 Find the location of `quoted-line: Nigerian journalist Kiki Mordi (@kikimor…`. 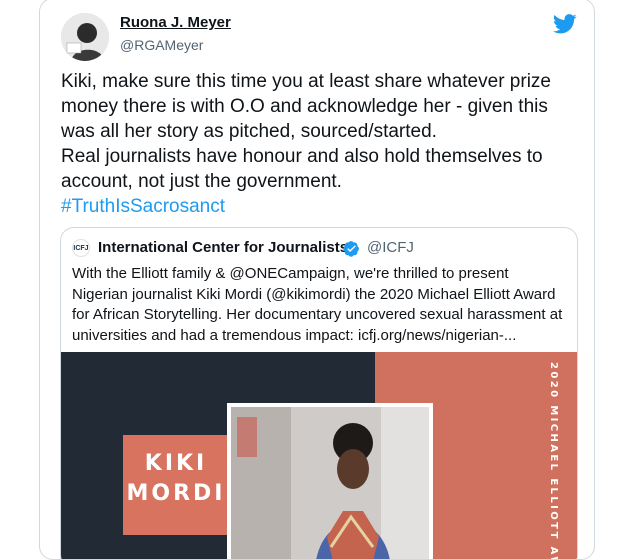

quoted-line: Nigerian journalist Kiki Mordi (@kikimor… is located at coordinates (314, 294).